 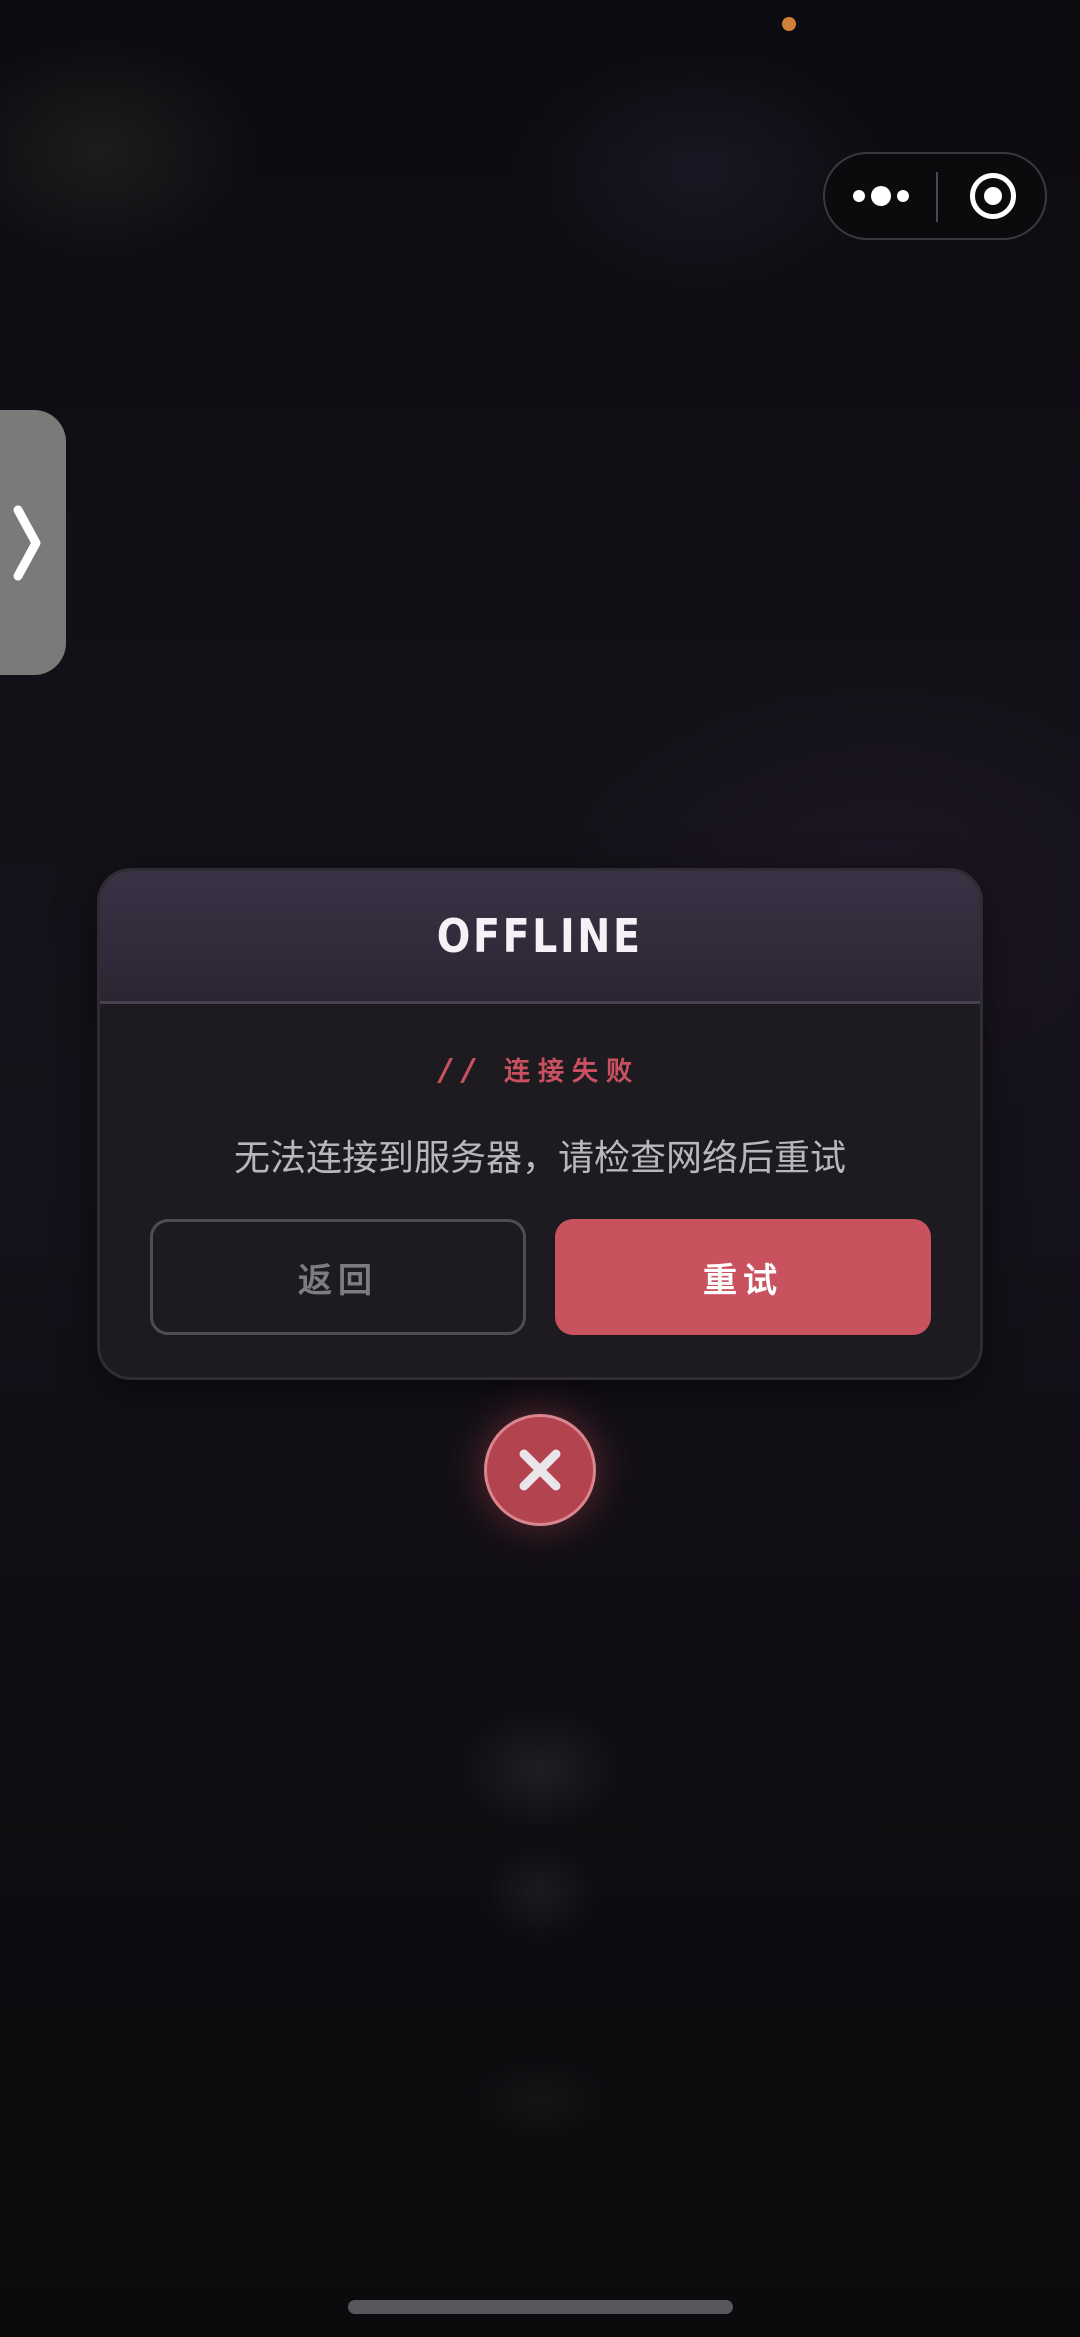 I want to click on retry-button: 重试, so click(x=743, y=1277).